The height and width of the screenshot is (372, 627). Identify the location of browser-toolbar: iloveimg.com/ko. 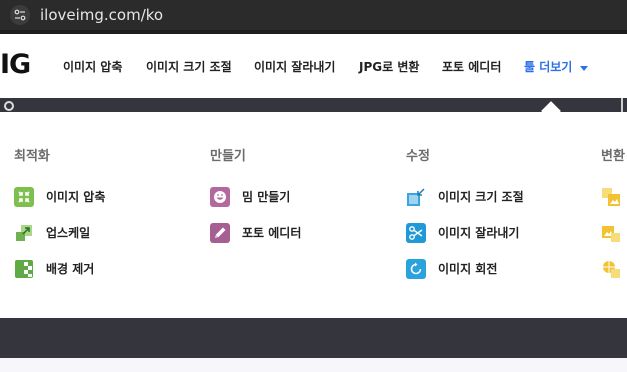
(313, 17).